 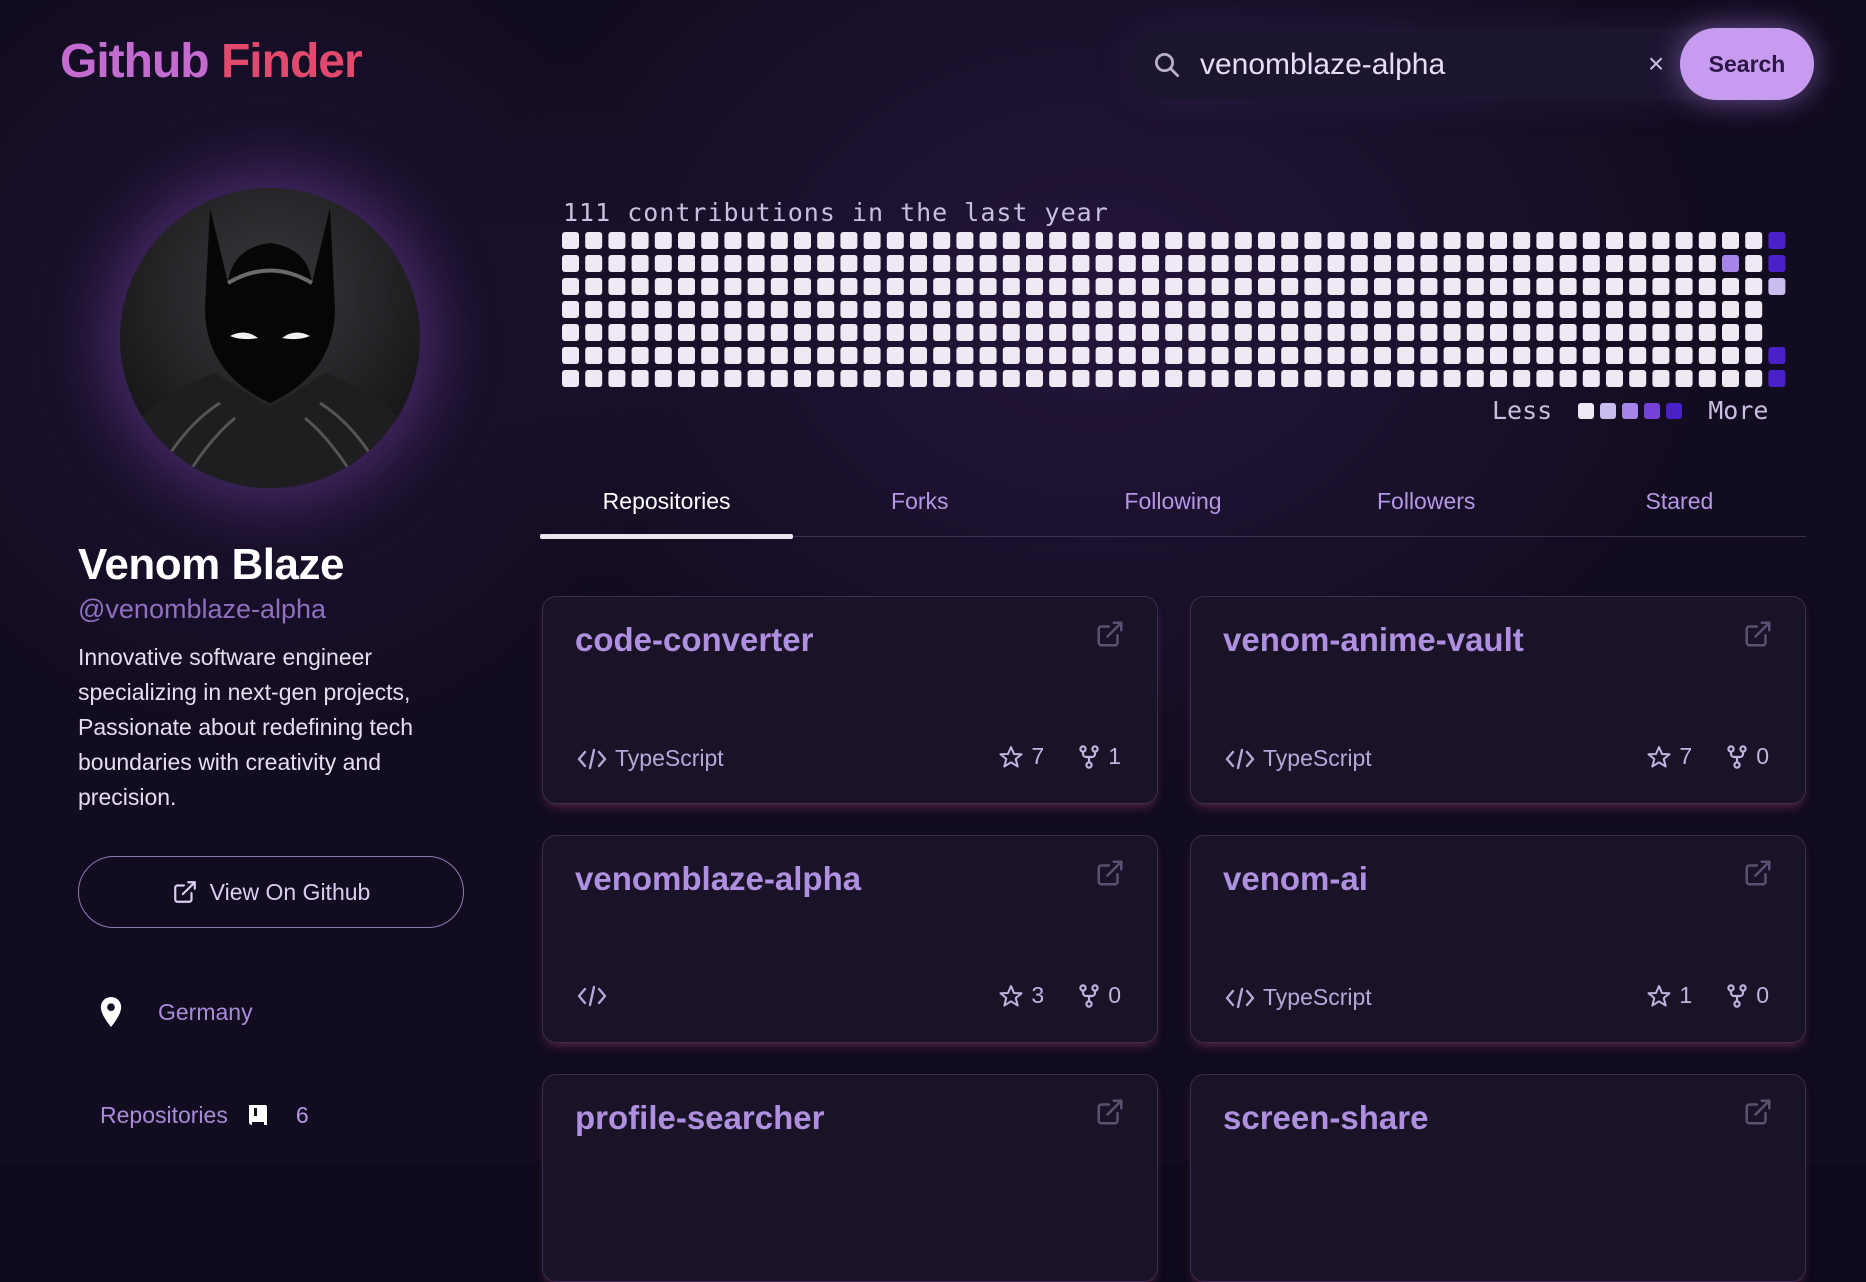 What do you see at coordinates (111, 1012) in the screenshot?
I see `location-pin-icon` at bounding box center [111, 1012].